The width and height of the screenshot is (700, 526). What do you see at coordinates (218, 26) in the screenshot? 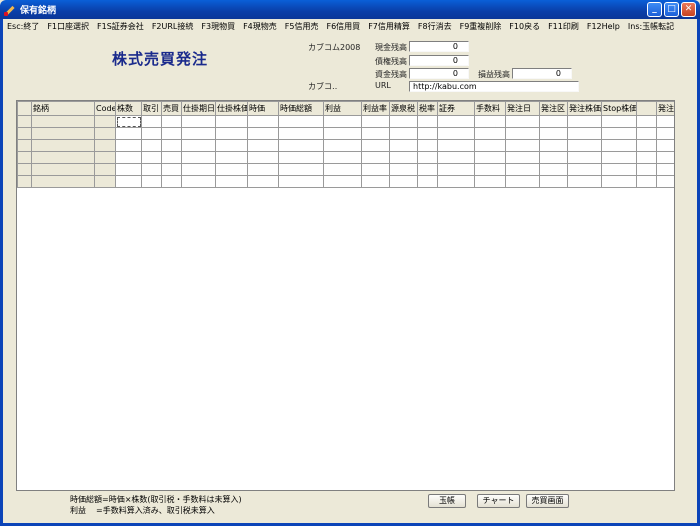
I see `menu-item: F3現物買` at bounding box center [218, 26].